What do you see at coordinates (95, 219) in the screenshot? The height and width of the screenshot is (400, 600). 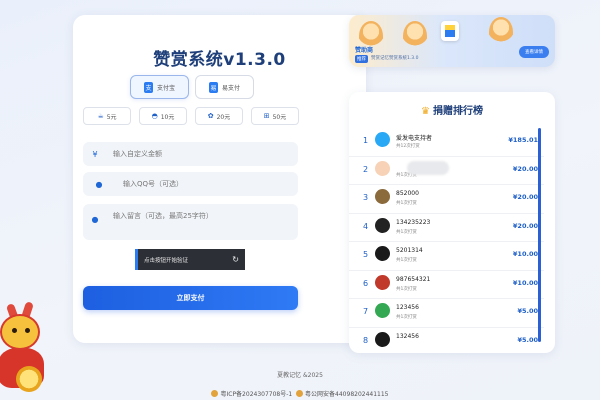 I see `message-icon: ●` at bounding box center [95, 219].